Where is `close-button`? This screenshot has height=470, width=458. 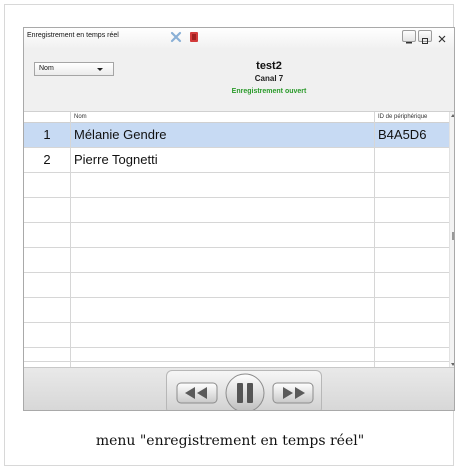
close-button is located at coordinates (442, 36).